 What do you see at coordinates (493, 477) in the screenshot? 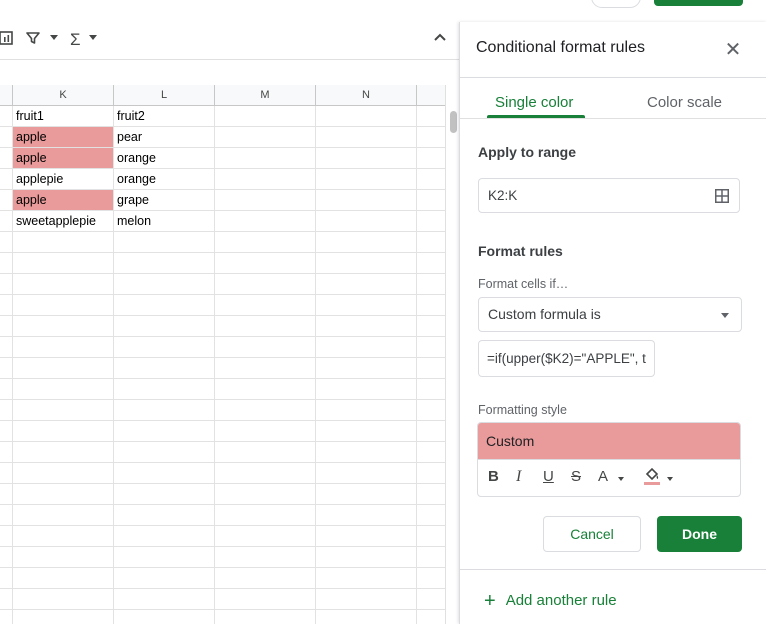
I see `bold-button: B` at bounding box center [493, 477].